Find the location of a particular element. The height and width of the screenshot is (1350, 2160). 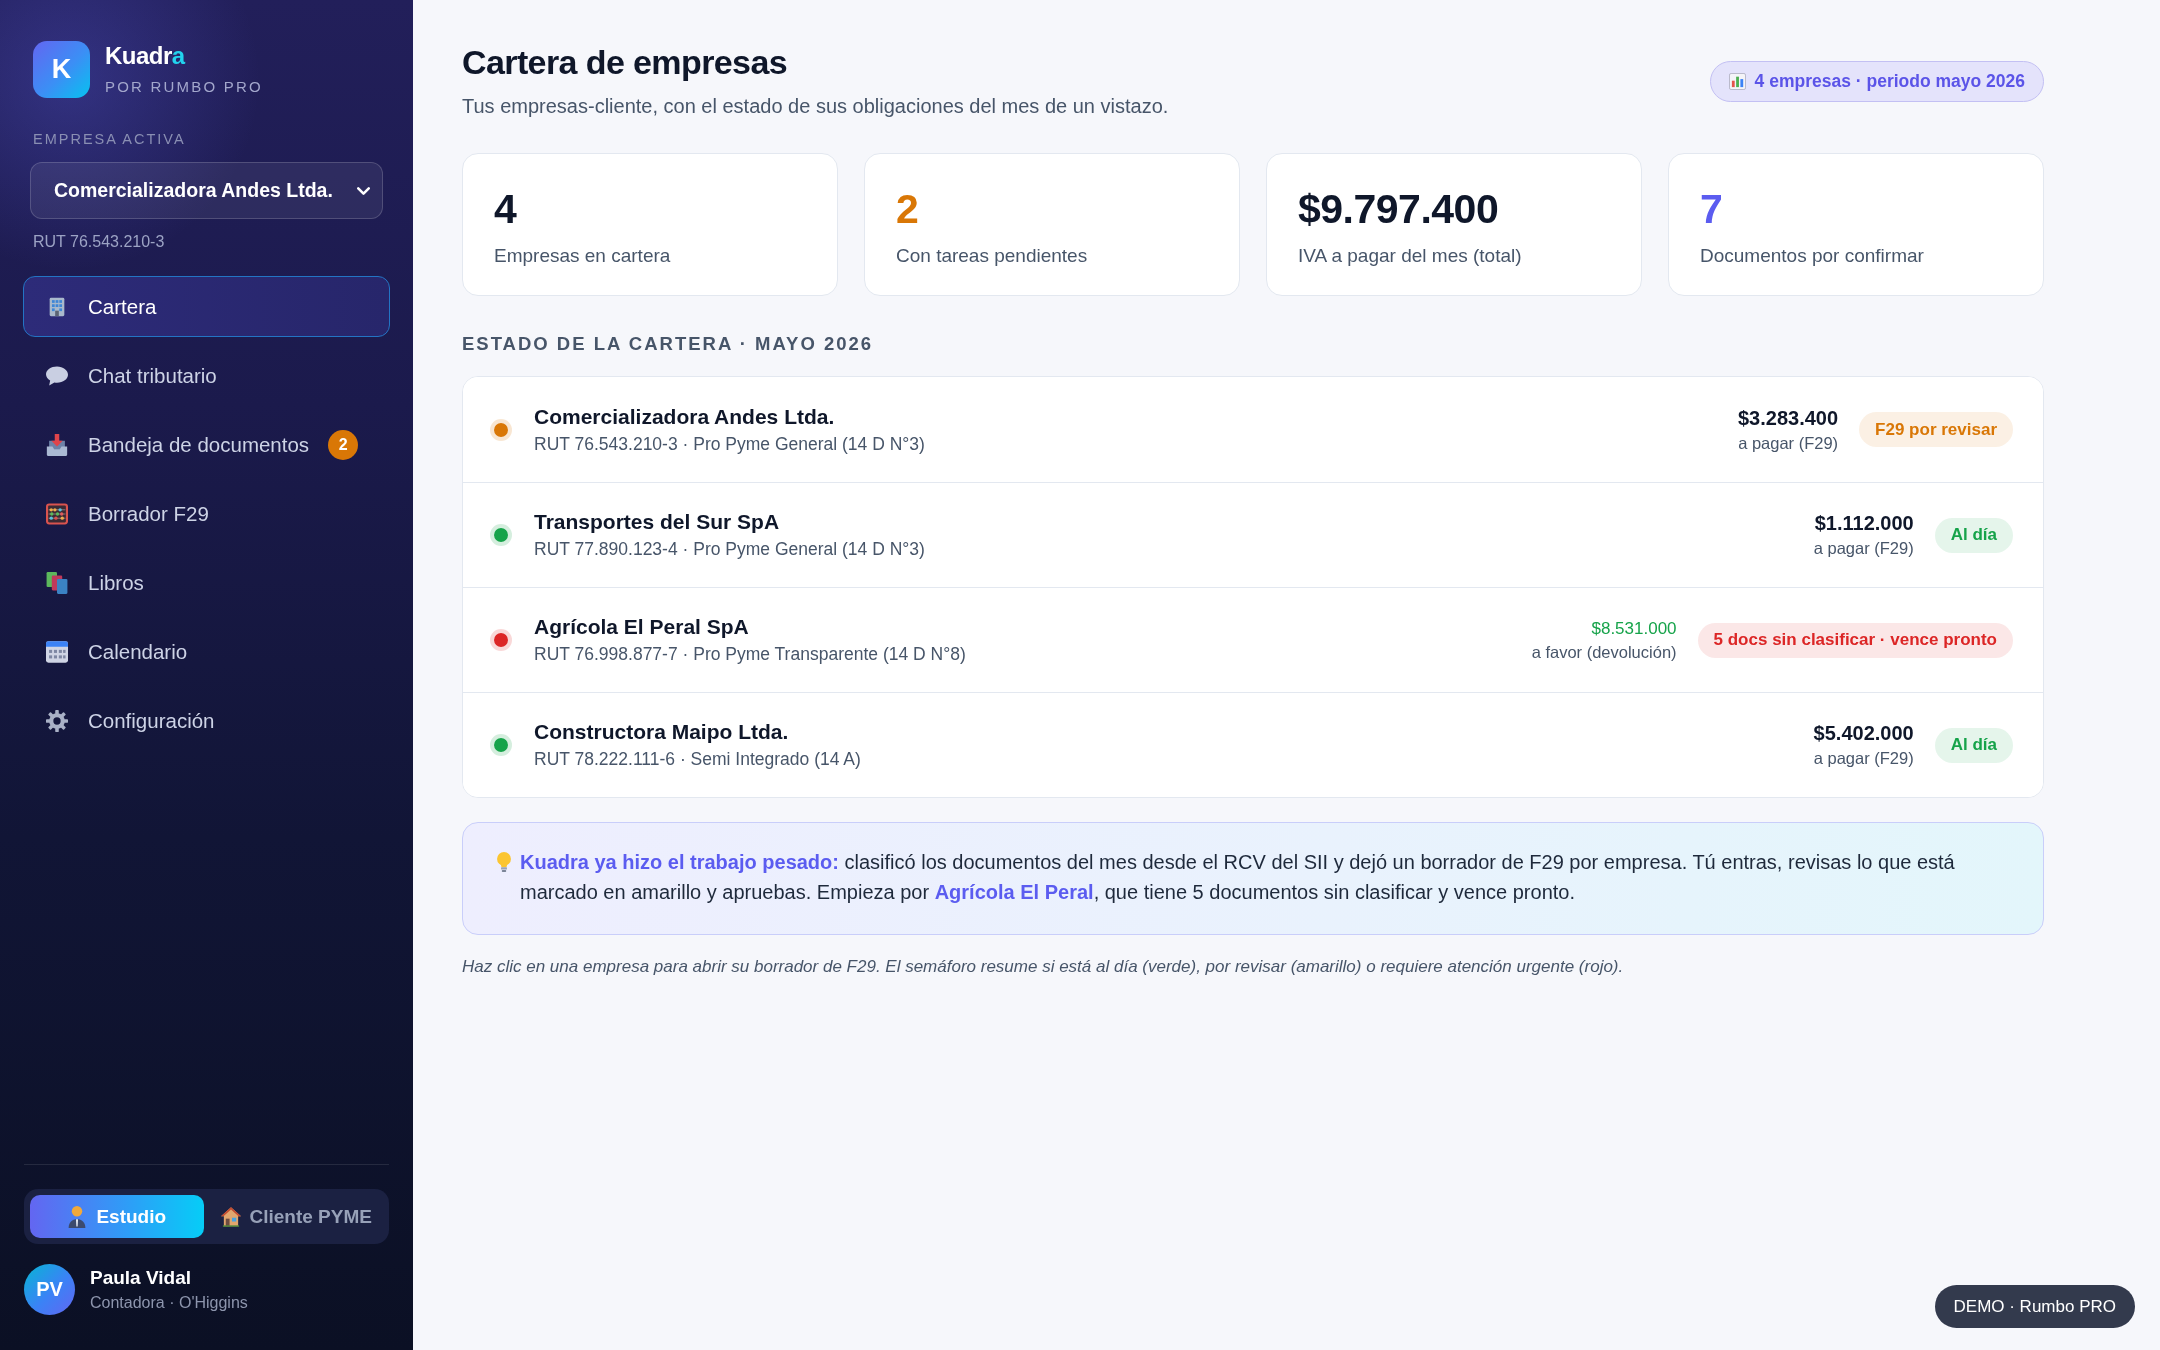

company-details: RUT 76.543.210-3 · Pro Pyme General (14 D N°3) is located at coordinates (730, 444).